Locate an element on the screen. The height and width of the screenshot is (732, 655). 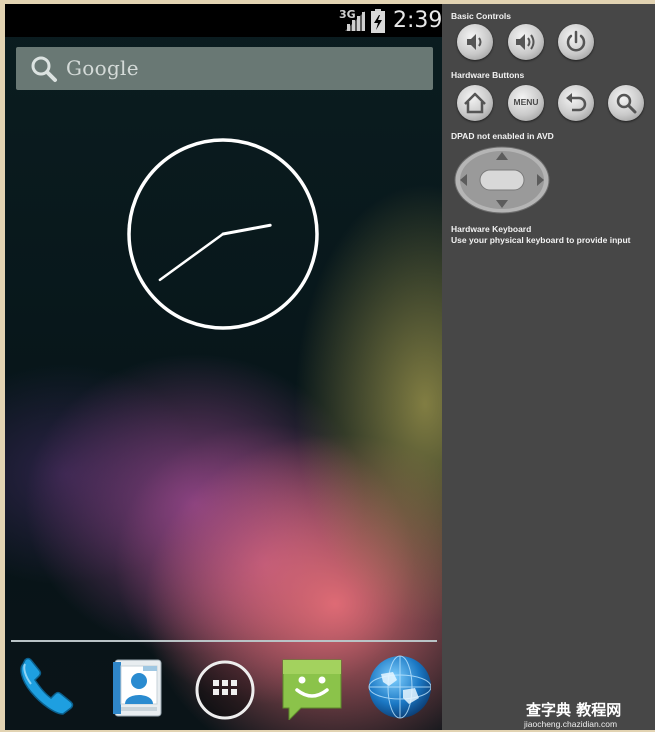
power-icon is located at coordinates (576, 41).